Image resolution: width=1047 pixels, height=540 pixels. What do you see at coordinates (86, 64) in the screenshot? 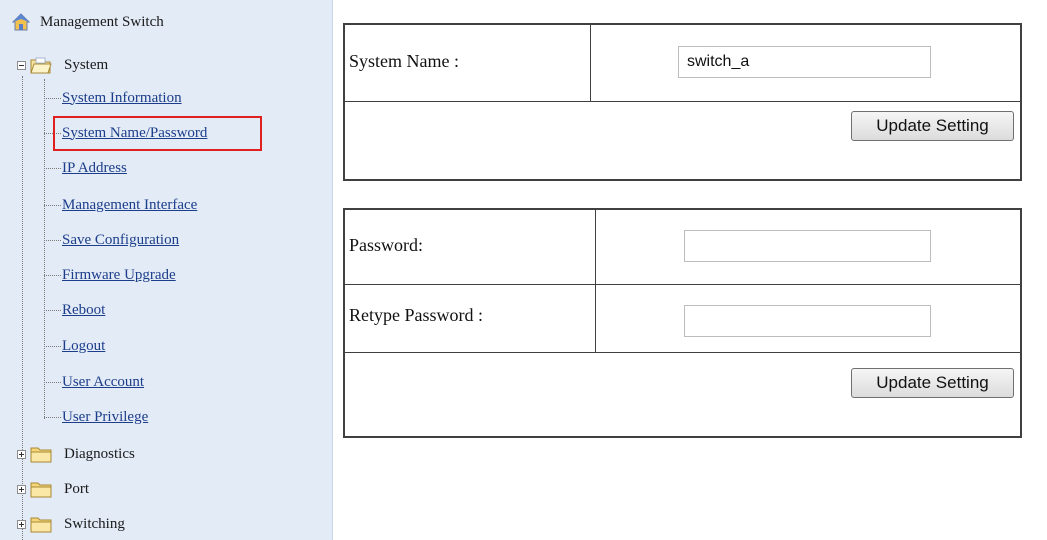
I see `folder-system-label: System` at bounding box center [86, 64].